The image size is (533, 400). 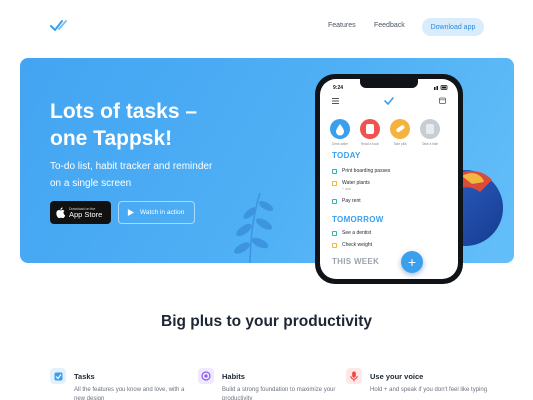 What do you see at coordinates (400, 144) in the screenshot?
I see `habit-label: Take pills` at bounding box center [400, 144].